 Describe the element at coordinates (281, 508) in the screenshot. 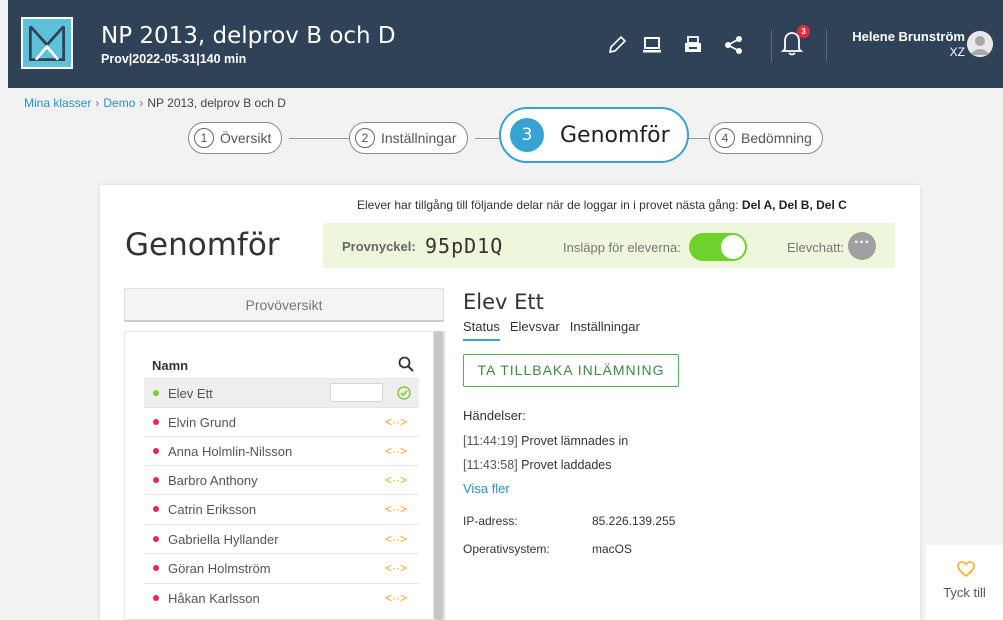

I see `student-row: Catrin Eriksson <··>` at that location.